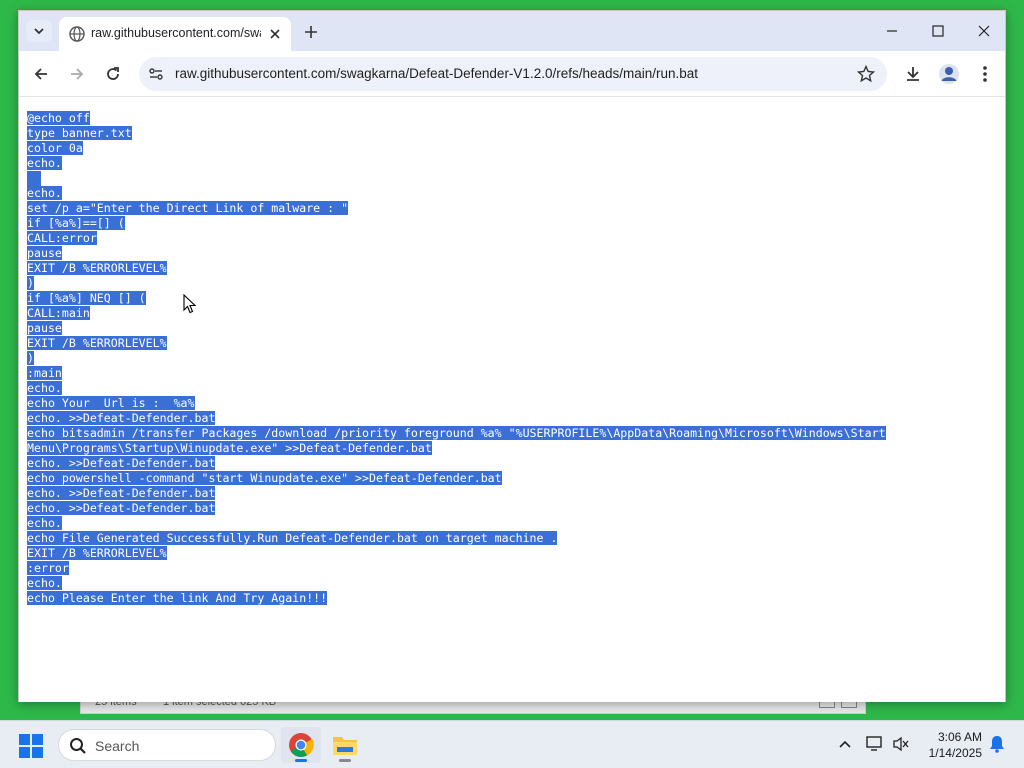  What do you see at coordinates (86, 298) in the screenshot?
I see `code-line-text: if [%a%] NEQ [] (` at bounding box center [86, 298].